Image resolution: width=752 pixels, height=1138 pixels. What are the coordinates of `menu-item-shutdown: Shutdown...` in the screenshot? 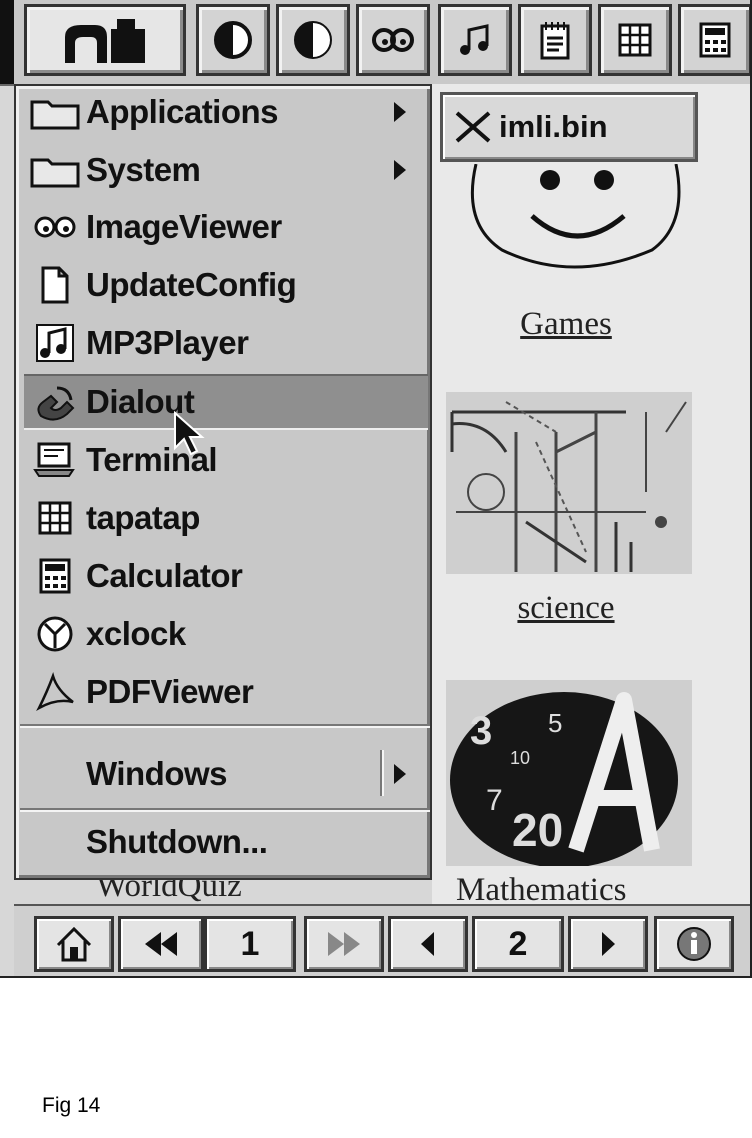 It's located at (226, 842).